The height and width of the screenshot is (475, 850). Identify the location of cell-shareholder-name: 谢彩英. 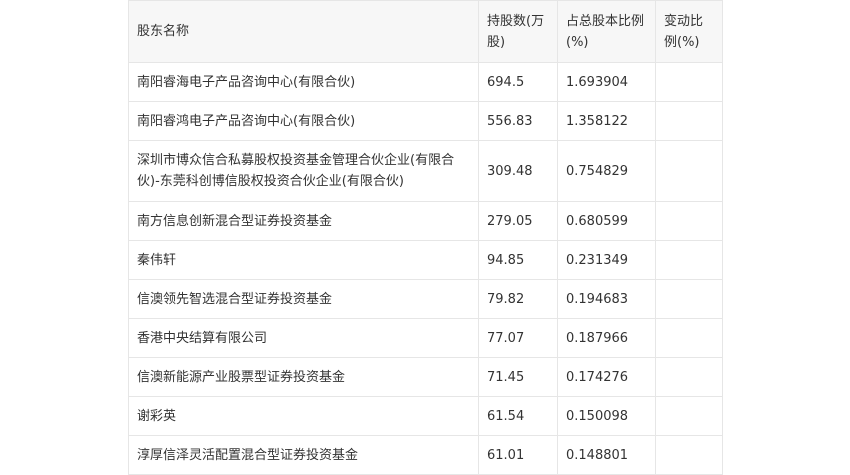
(303, 416).